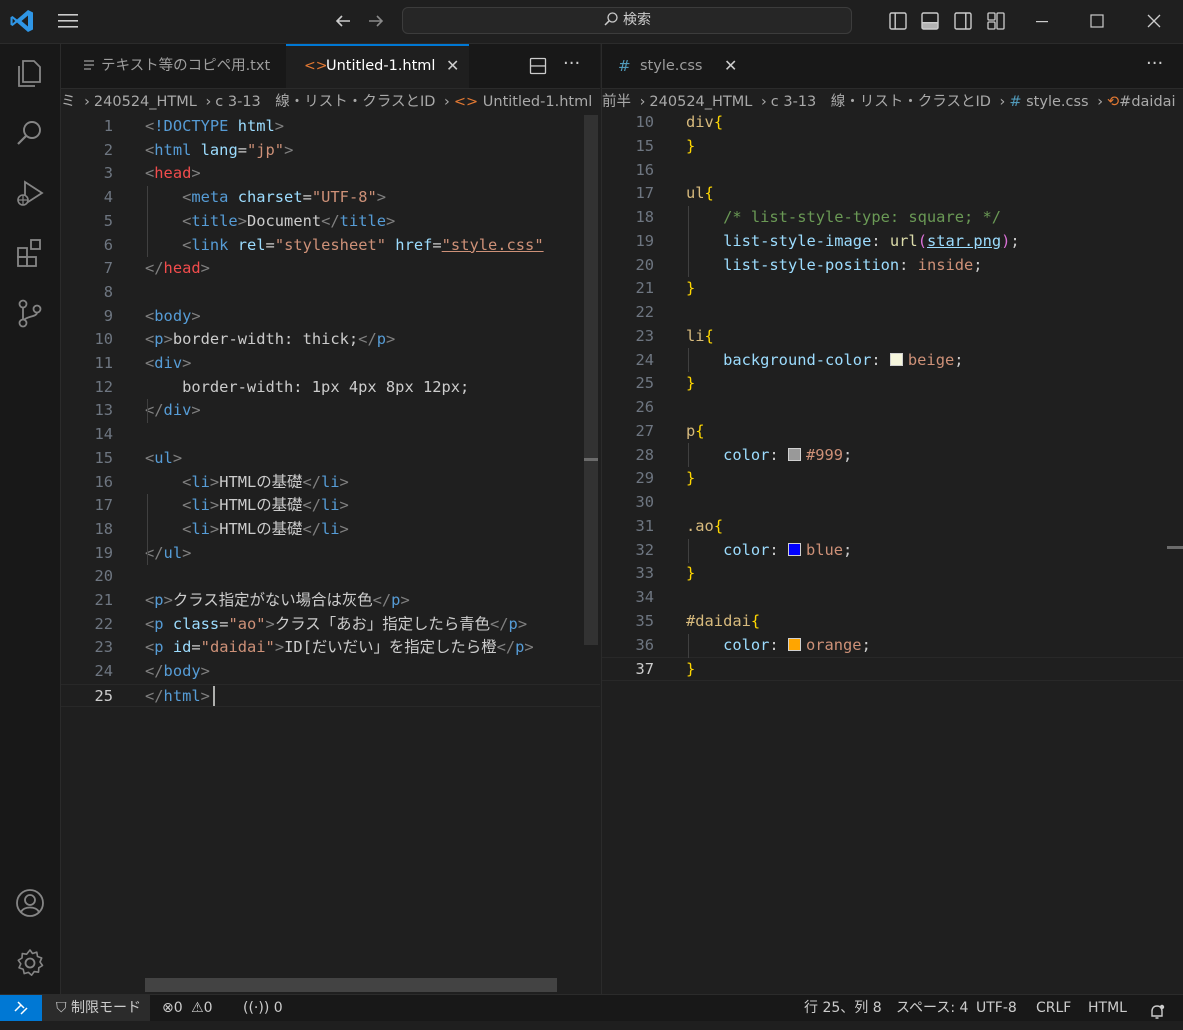 The image size is (1183, 1030). I want to click on accounts-icon, so click(30, 903).